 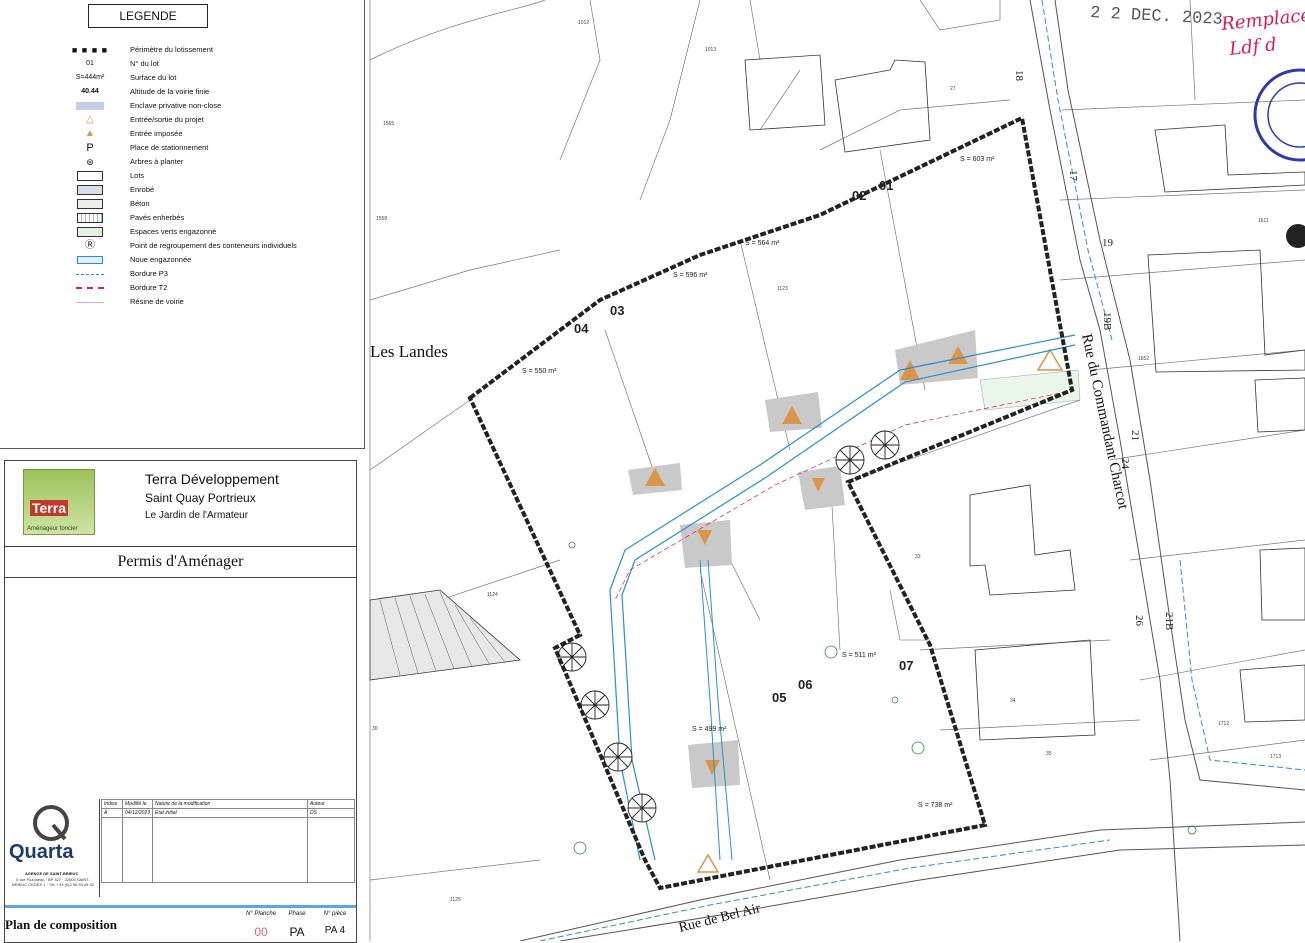 I want to click on parcel-number: 1123, so click(x=782, y=289).